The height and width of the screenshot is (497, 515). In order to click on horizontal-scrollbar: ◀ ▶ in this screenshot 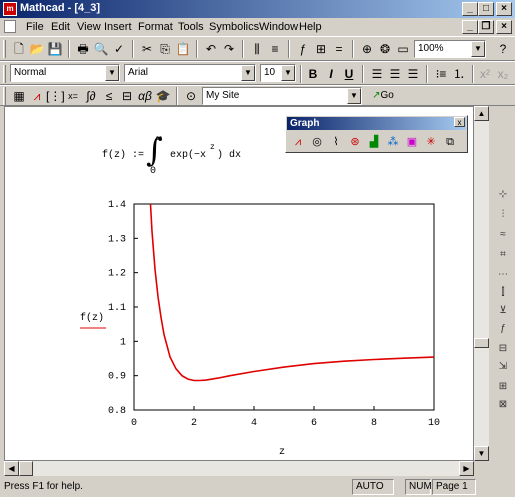, I will do `click(239, 468)`.